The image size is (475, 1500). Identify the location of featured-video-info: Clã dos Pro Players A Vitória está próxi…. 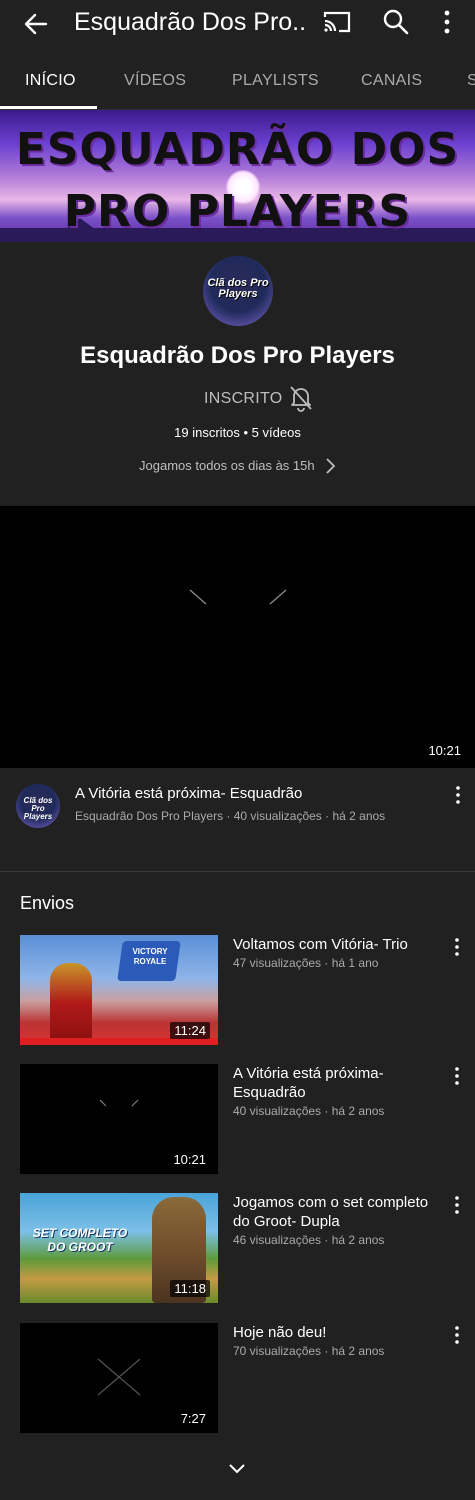
(237, 819).